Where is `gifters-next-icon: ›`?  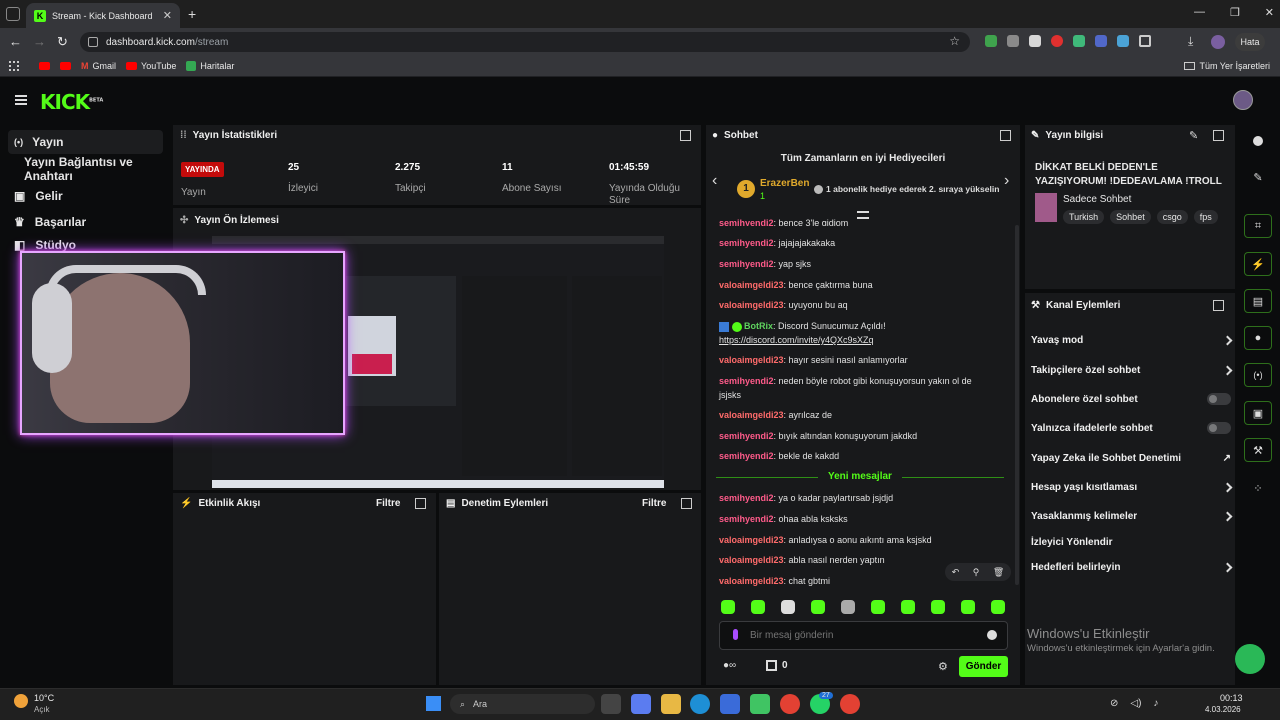
gifters-next-icon: › is located at coordinates (1006, 181).